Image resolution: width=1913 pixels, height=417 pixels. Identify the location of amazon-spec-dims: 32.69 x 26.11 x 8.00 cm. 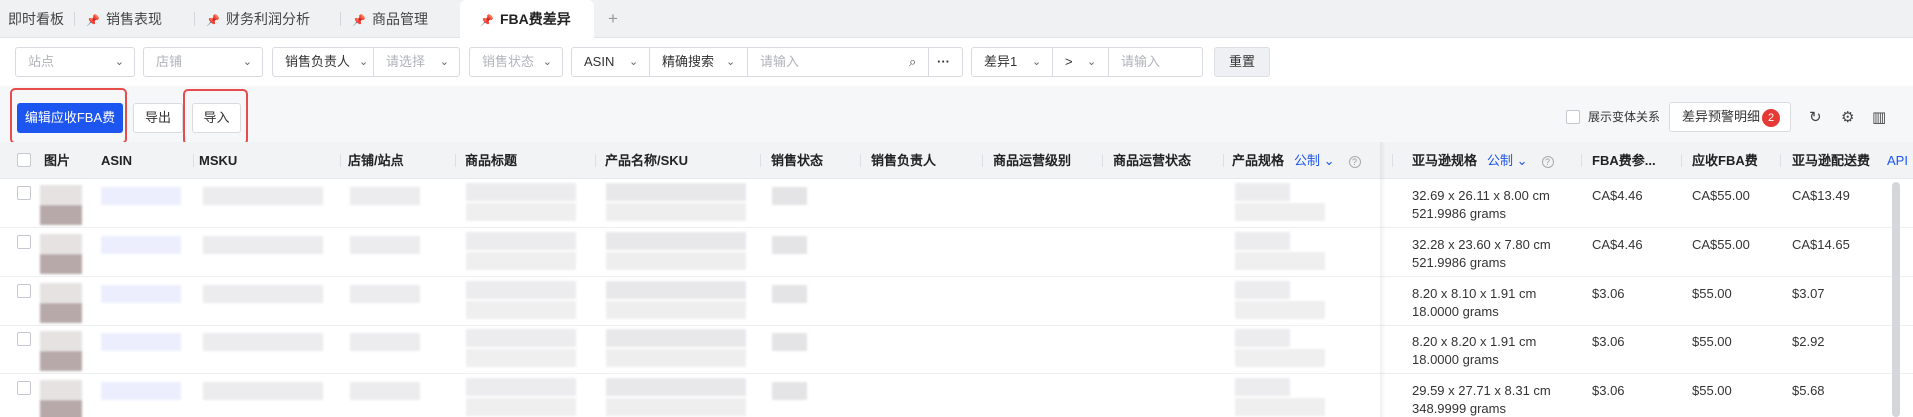
(1481, 195).